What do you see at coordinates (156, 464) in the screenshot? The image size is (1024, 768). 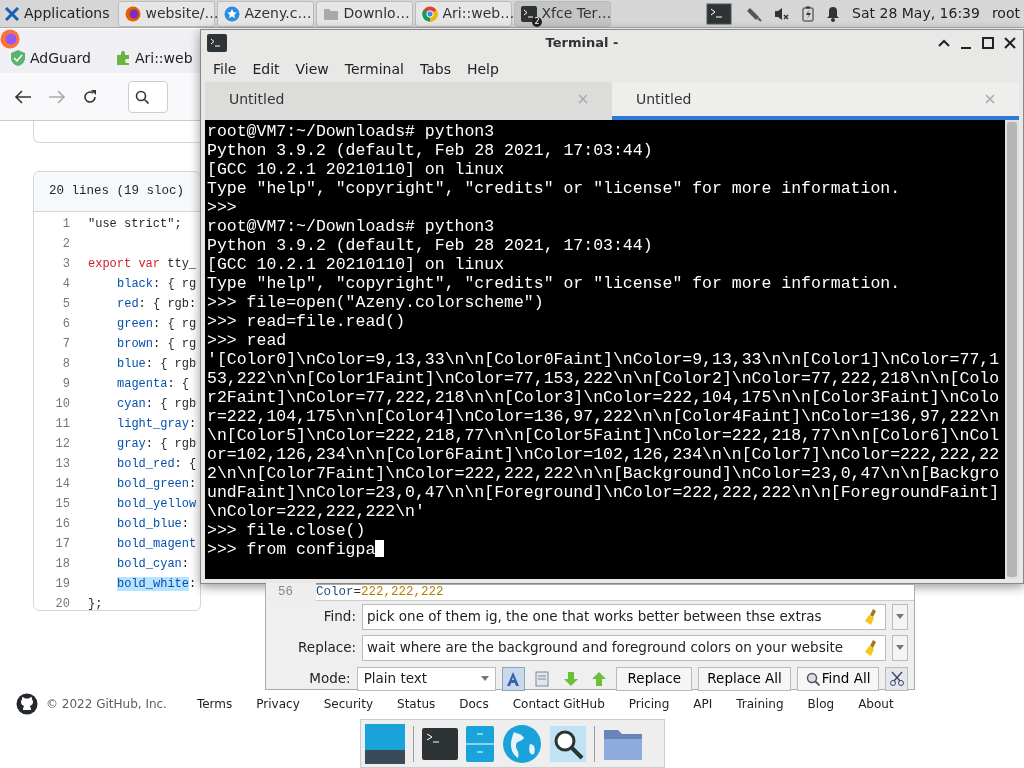 I see `code-line: bold_red: {` at bounding box center [156, 464].